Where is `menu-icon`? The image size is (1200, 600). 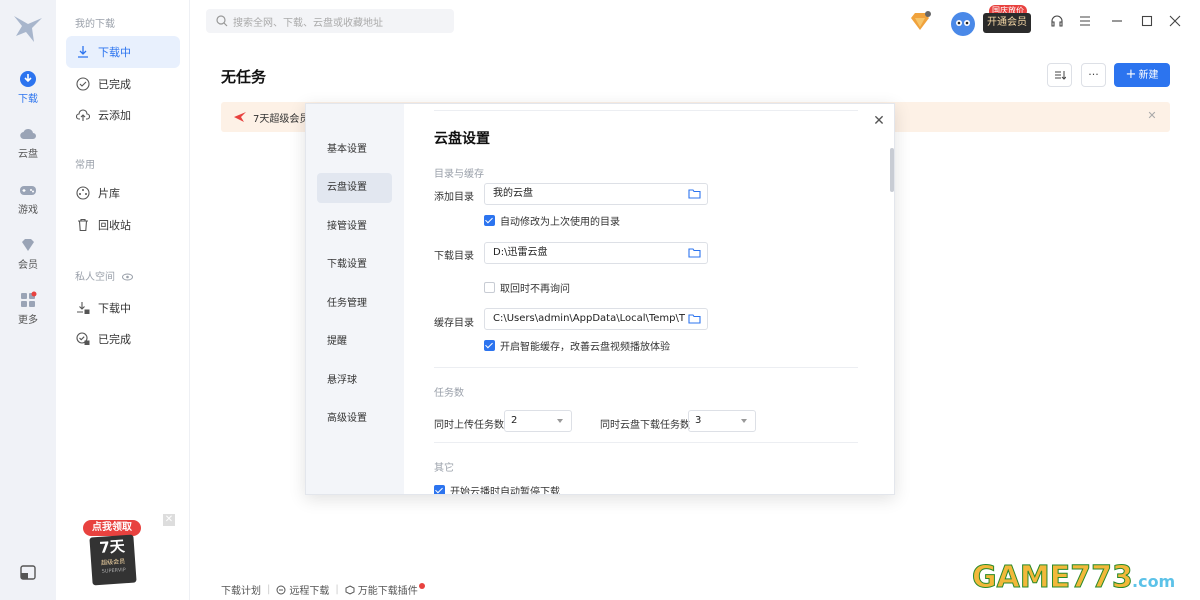
menu-icon is located at coordinates (1085, 21).